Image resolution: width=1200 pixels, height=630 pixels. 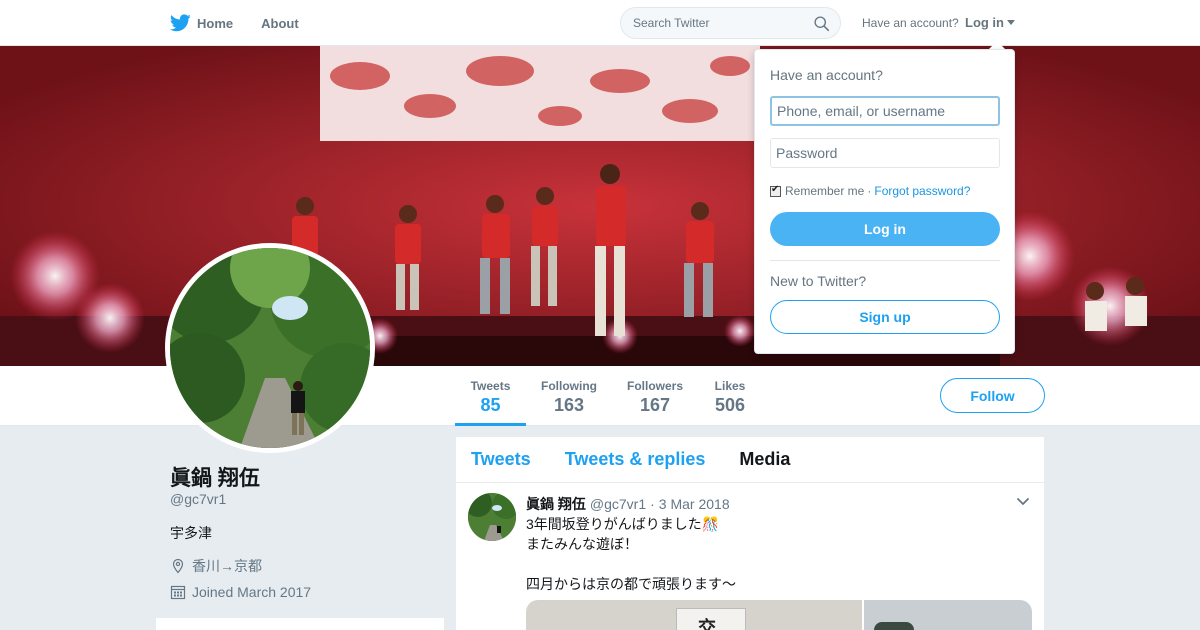 I want to click on login-menu-label: Log in, so click(x=984, y=22).